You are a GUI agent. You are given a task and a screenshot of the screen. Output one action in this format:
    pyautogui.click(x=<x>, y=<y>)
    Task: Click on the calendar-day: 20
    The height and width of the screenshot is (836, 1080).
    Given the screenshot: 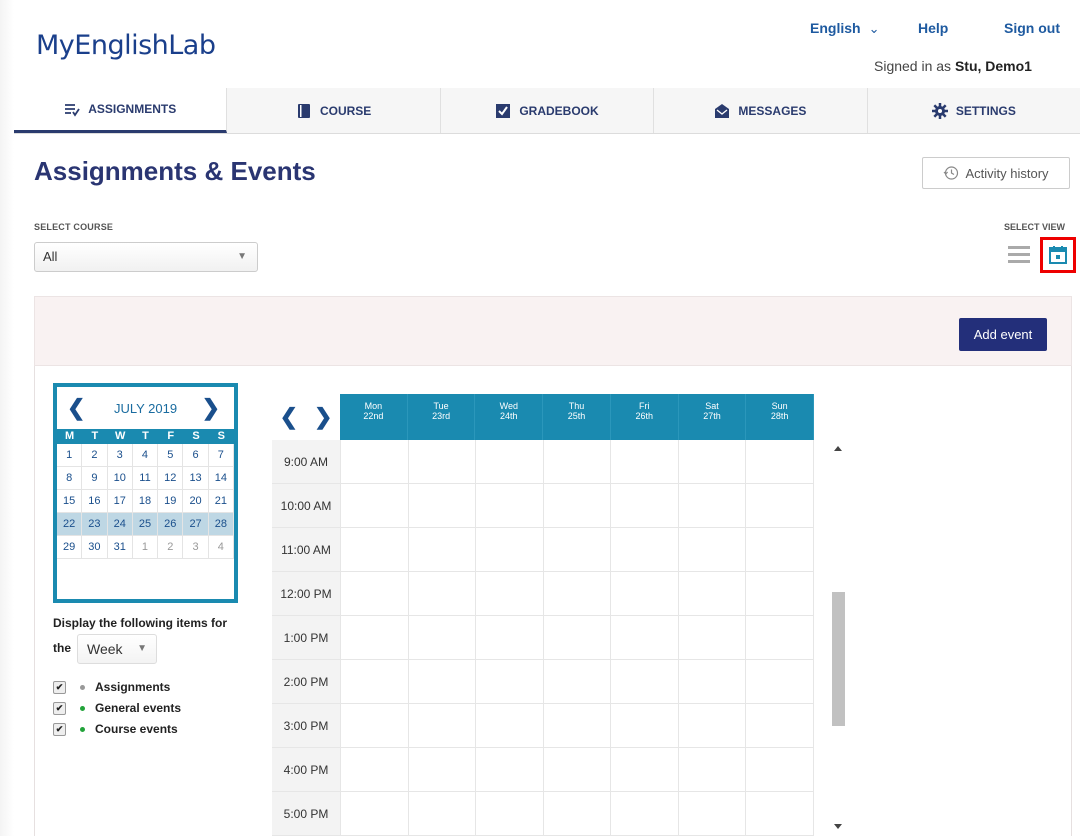 What is the action you would take?
    pyautogui.click(x=196, y=501)
    